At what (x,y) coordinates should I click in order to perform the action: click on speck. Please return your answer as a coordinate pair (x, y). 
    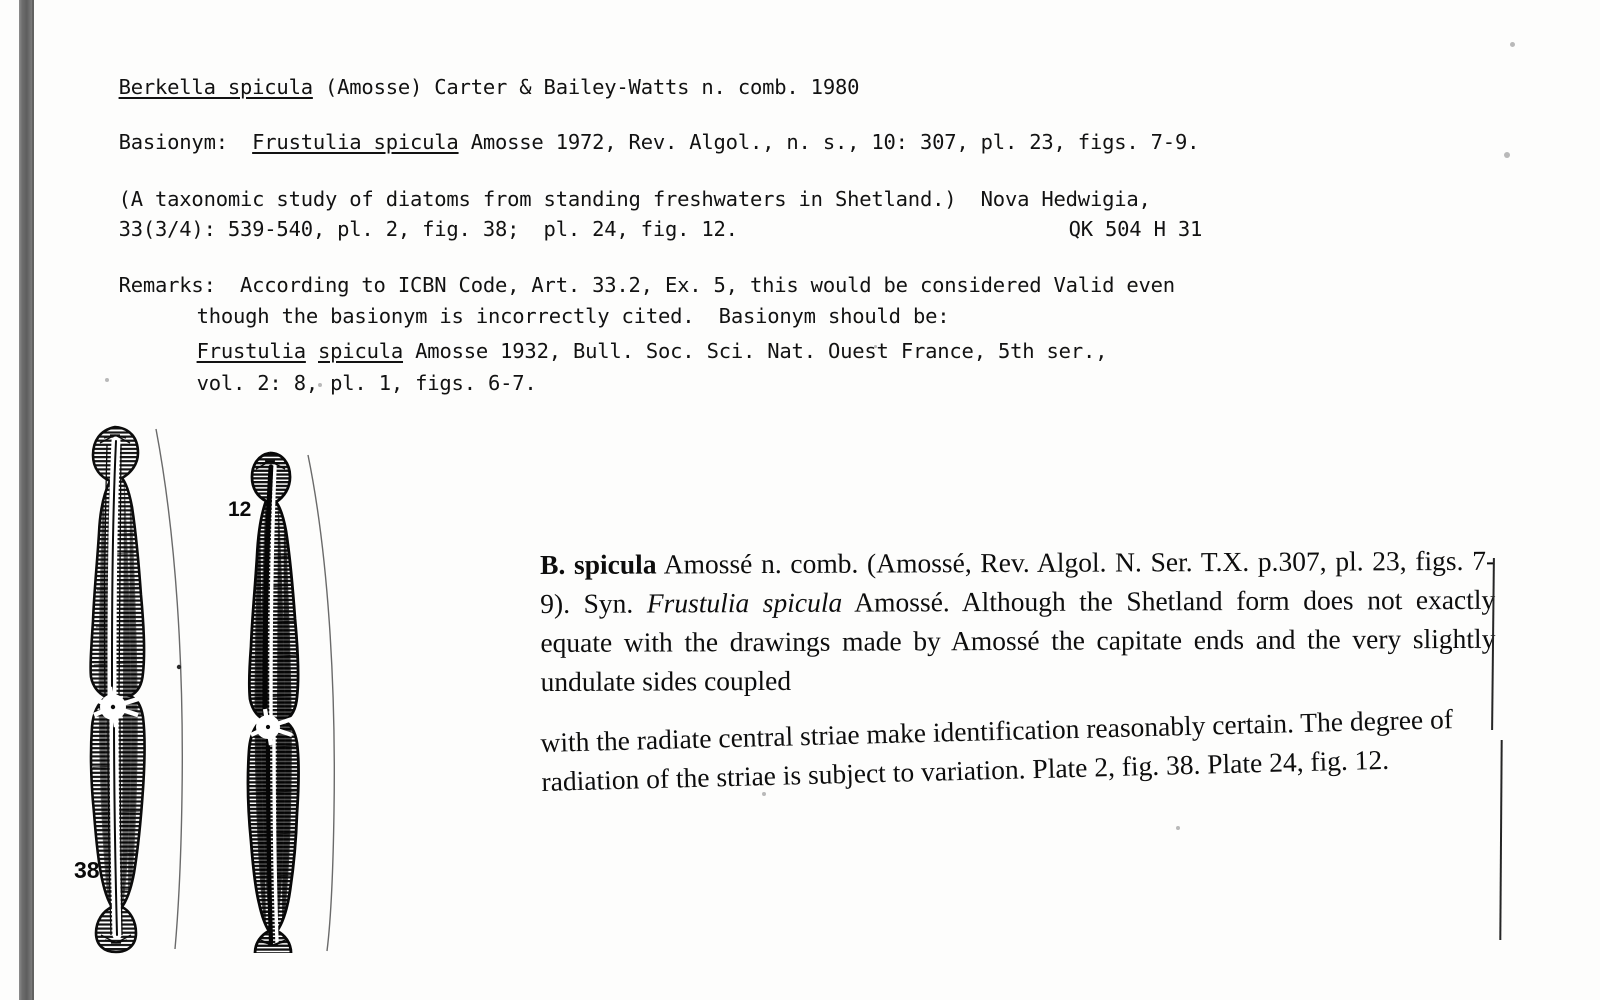
    Looking at the image, I should click on (179, 667).